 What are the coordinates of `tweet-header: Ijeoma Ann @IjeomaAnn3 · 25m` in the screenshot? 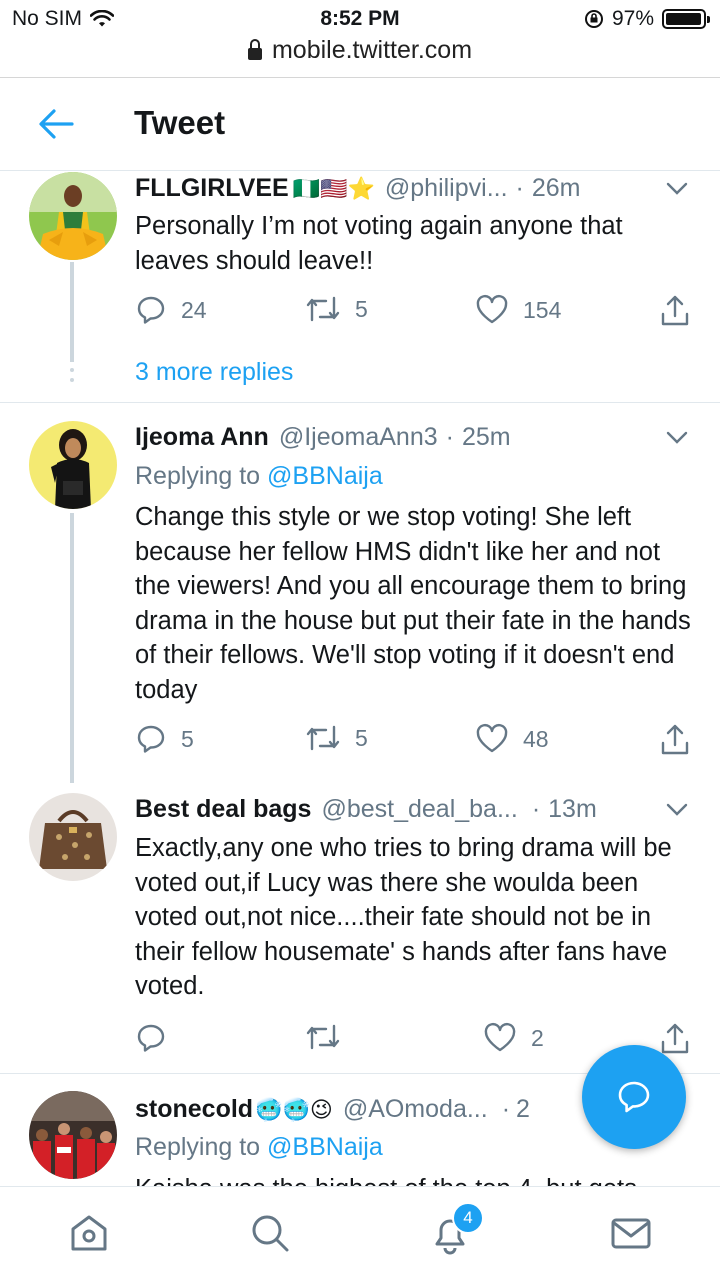 It's located at (412, 437).